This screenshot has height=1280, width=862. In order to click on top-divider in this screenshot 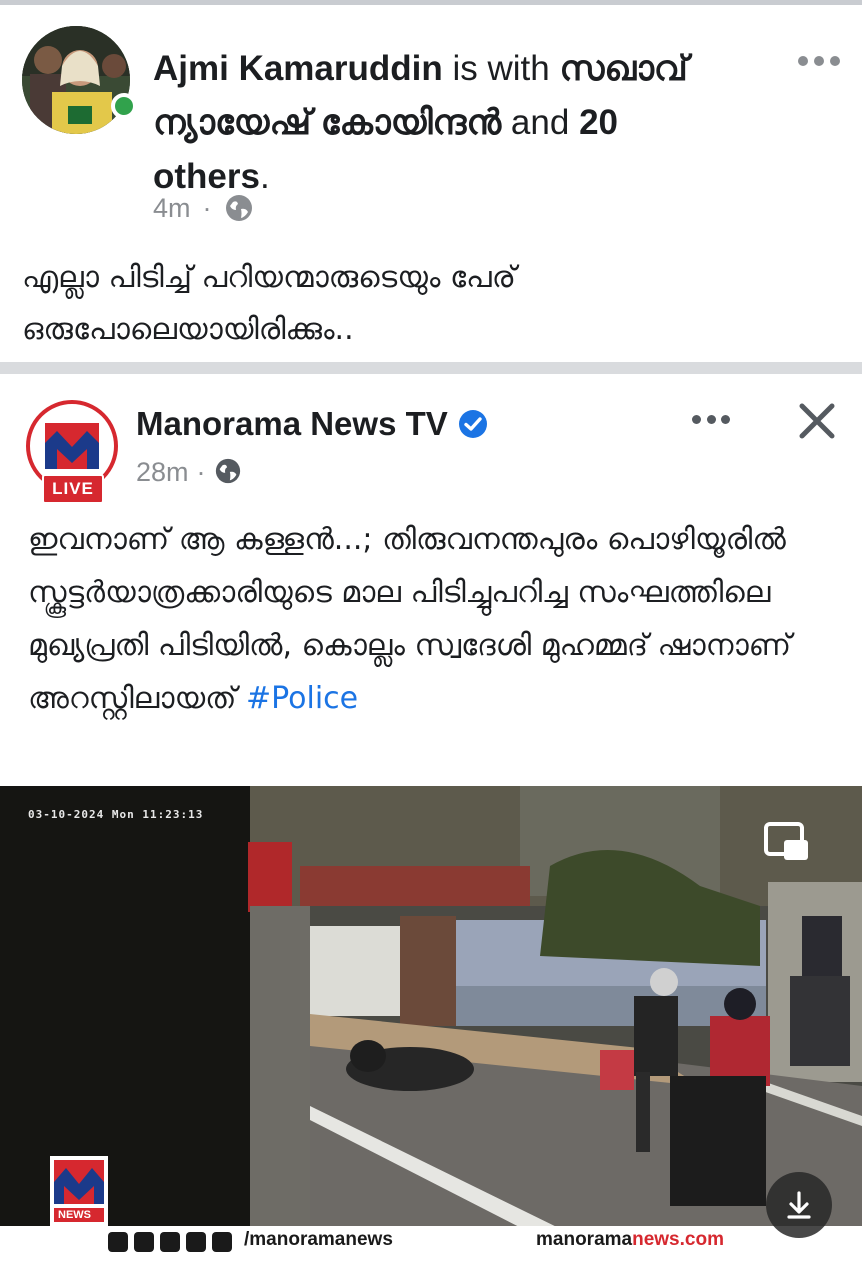, I will do `click(431, 2)`.